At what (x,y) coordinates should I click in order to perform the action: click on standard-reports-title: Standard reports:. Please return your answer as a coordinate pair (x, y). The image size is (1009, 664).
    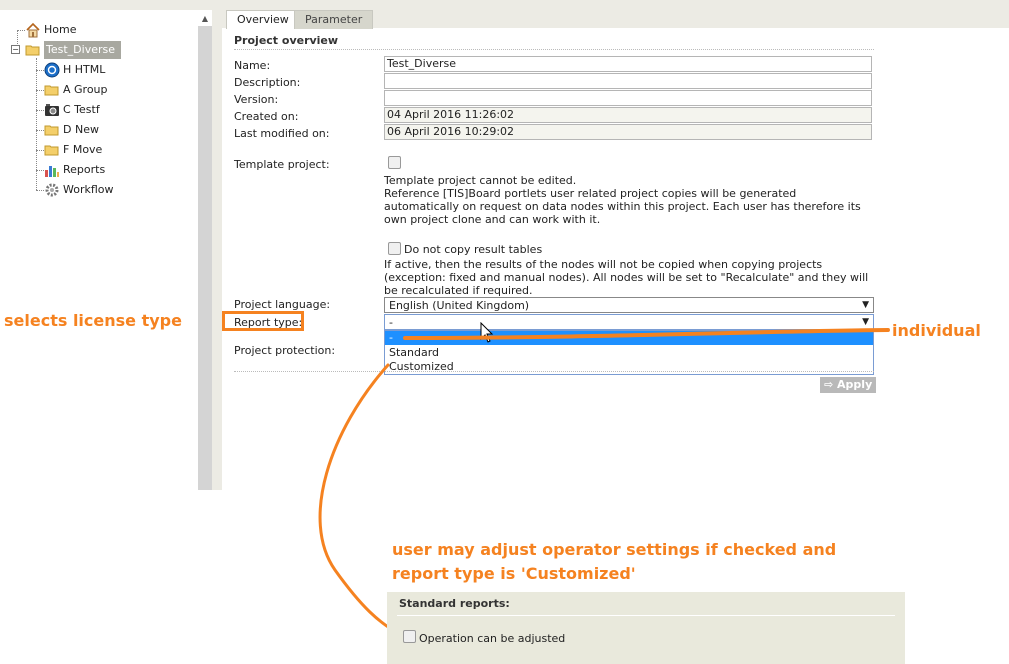
    Looking at the image, I should click on (454, 603).